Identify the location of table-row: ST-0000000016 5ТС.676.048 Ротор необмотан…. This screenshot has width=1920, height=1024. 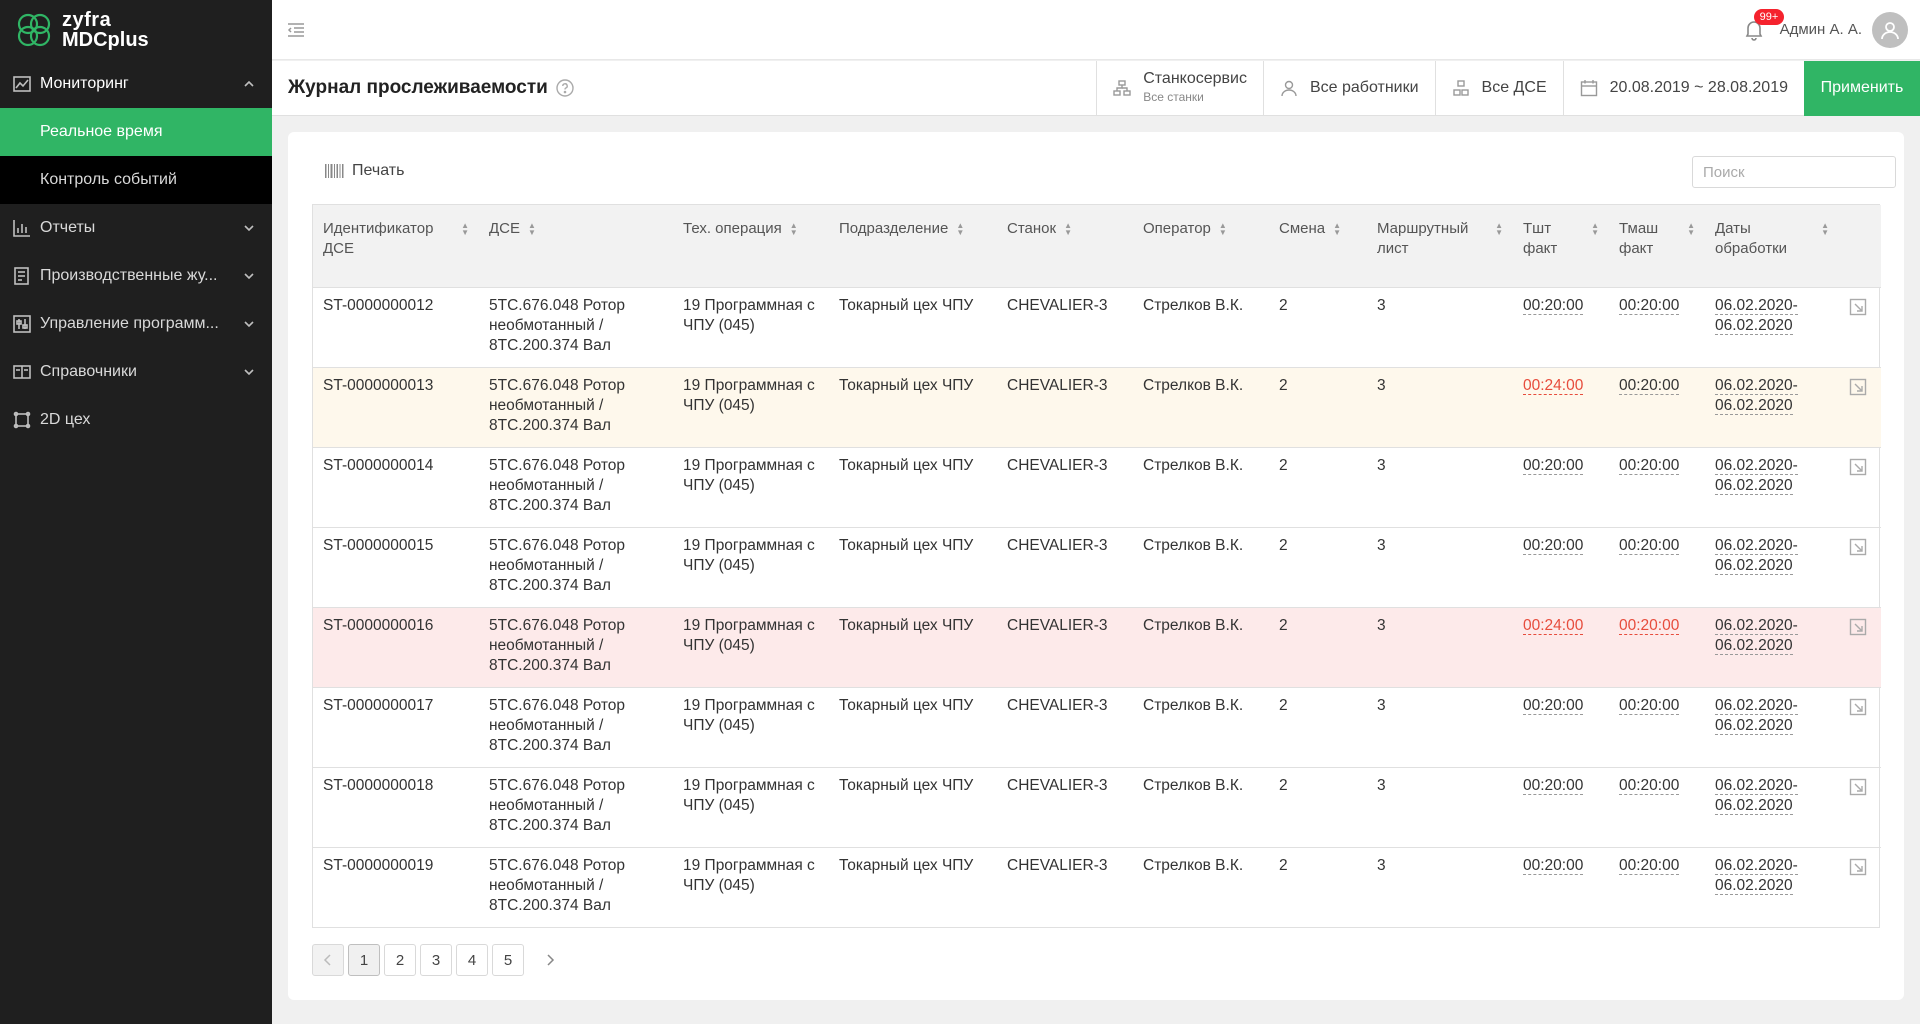
(1097, 647).